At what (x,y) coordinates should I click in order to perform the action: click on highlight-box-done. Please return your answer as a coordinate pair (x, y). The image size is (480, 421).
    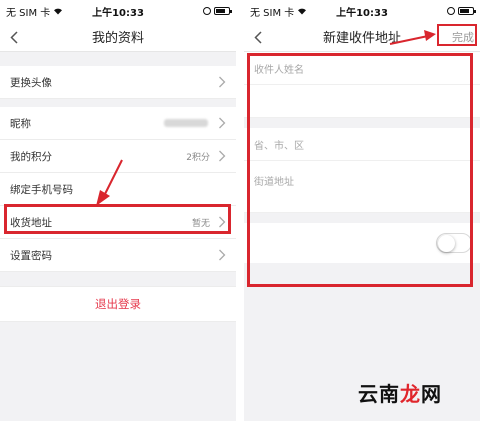
    Looking at the image, I should click on (457, 35).